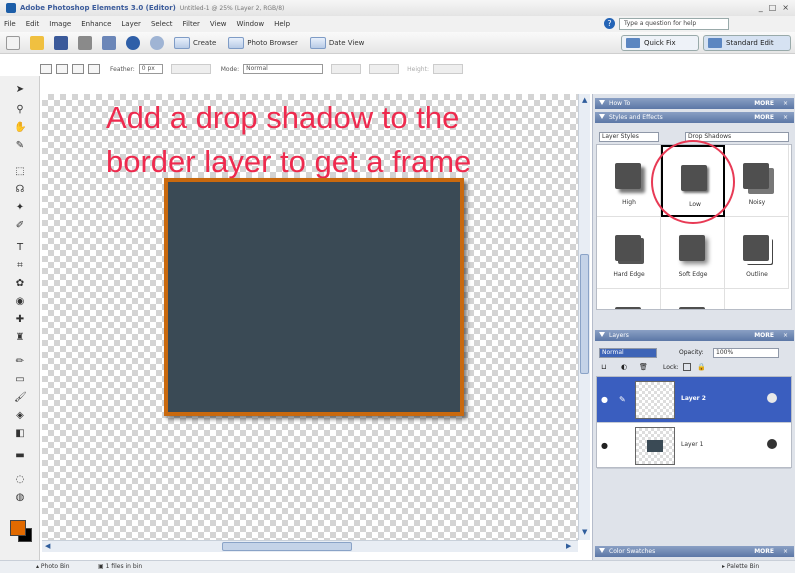 This screenshot has height=573, width=795. I want to click on height-input, so click(447, 69).